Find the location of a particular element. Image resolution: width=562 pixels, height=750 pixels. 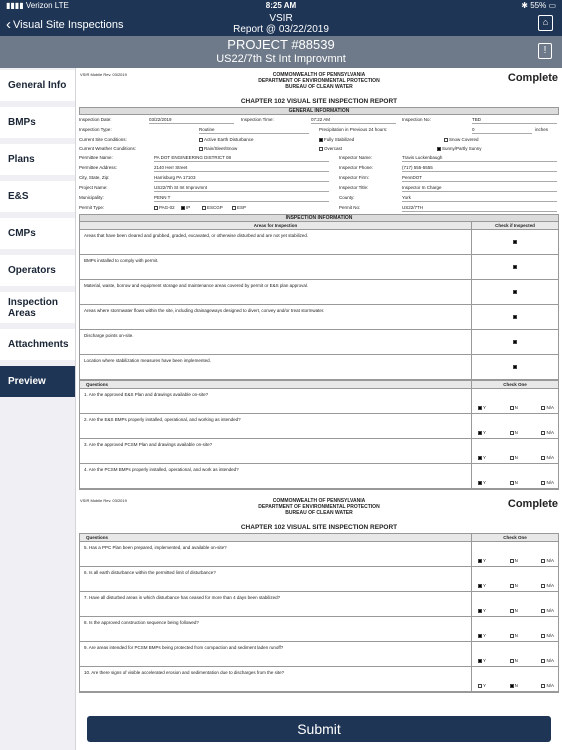

home-icon: ⌂ is located at coordinates (545, 23).